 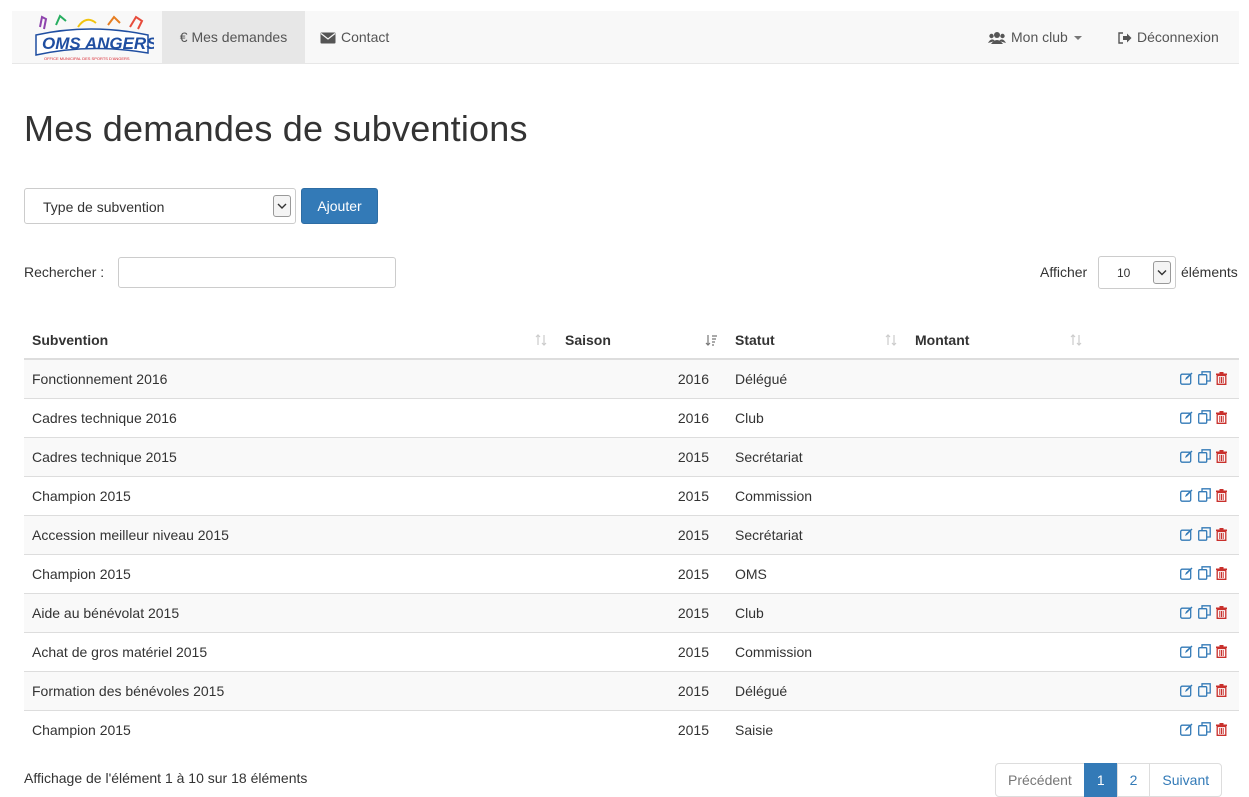 What do you see at coordinates (817, 340) in the screenshot?
I see `column-header-statut: Statut` at bounding box center [817, 340].